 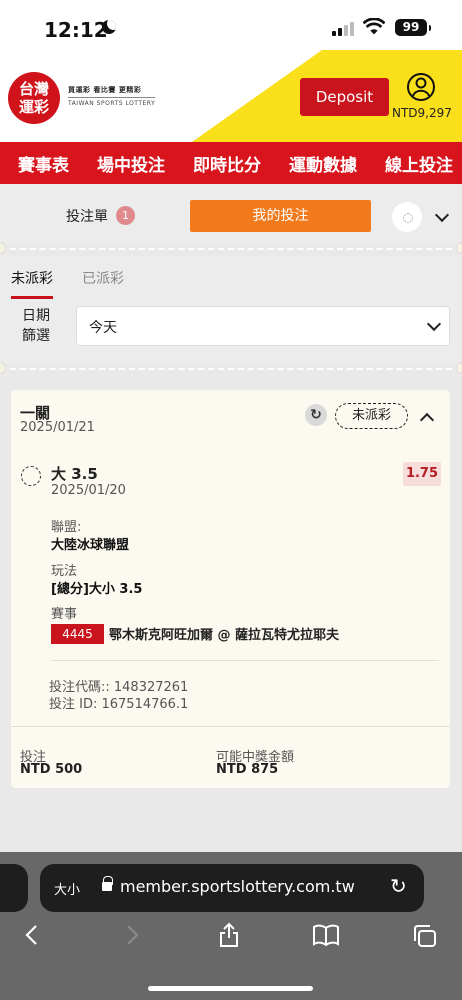 I want to click on bet-date: 2025/01/21, so click(x=57, y=427).